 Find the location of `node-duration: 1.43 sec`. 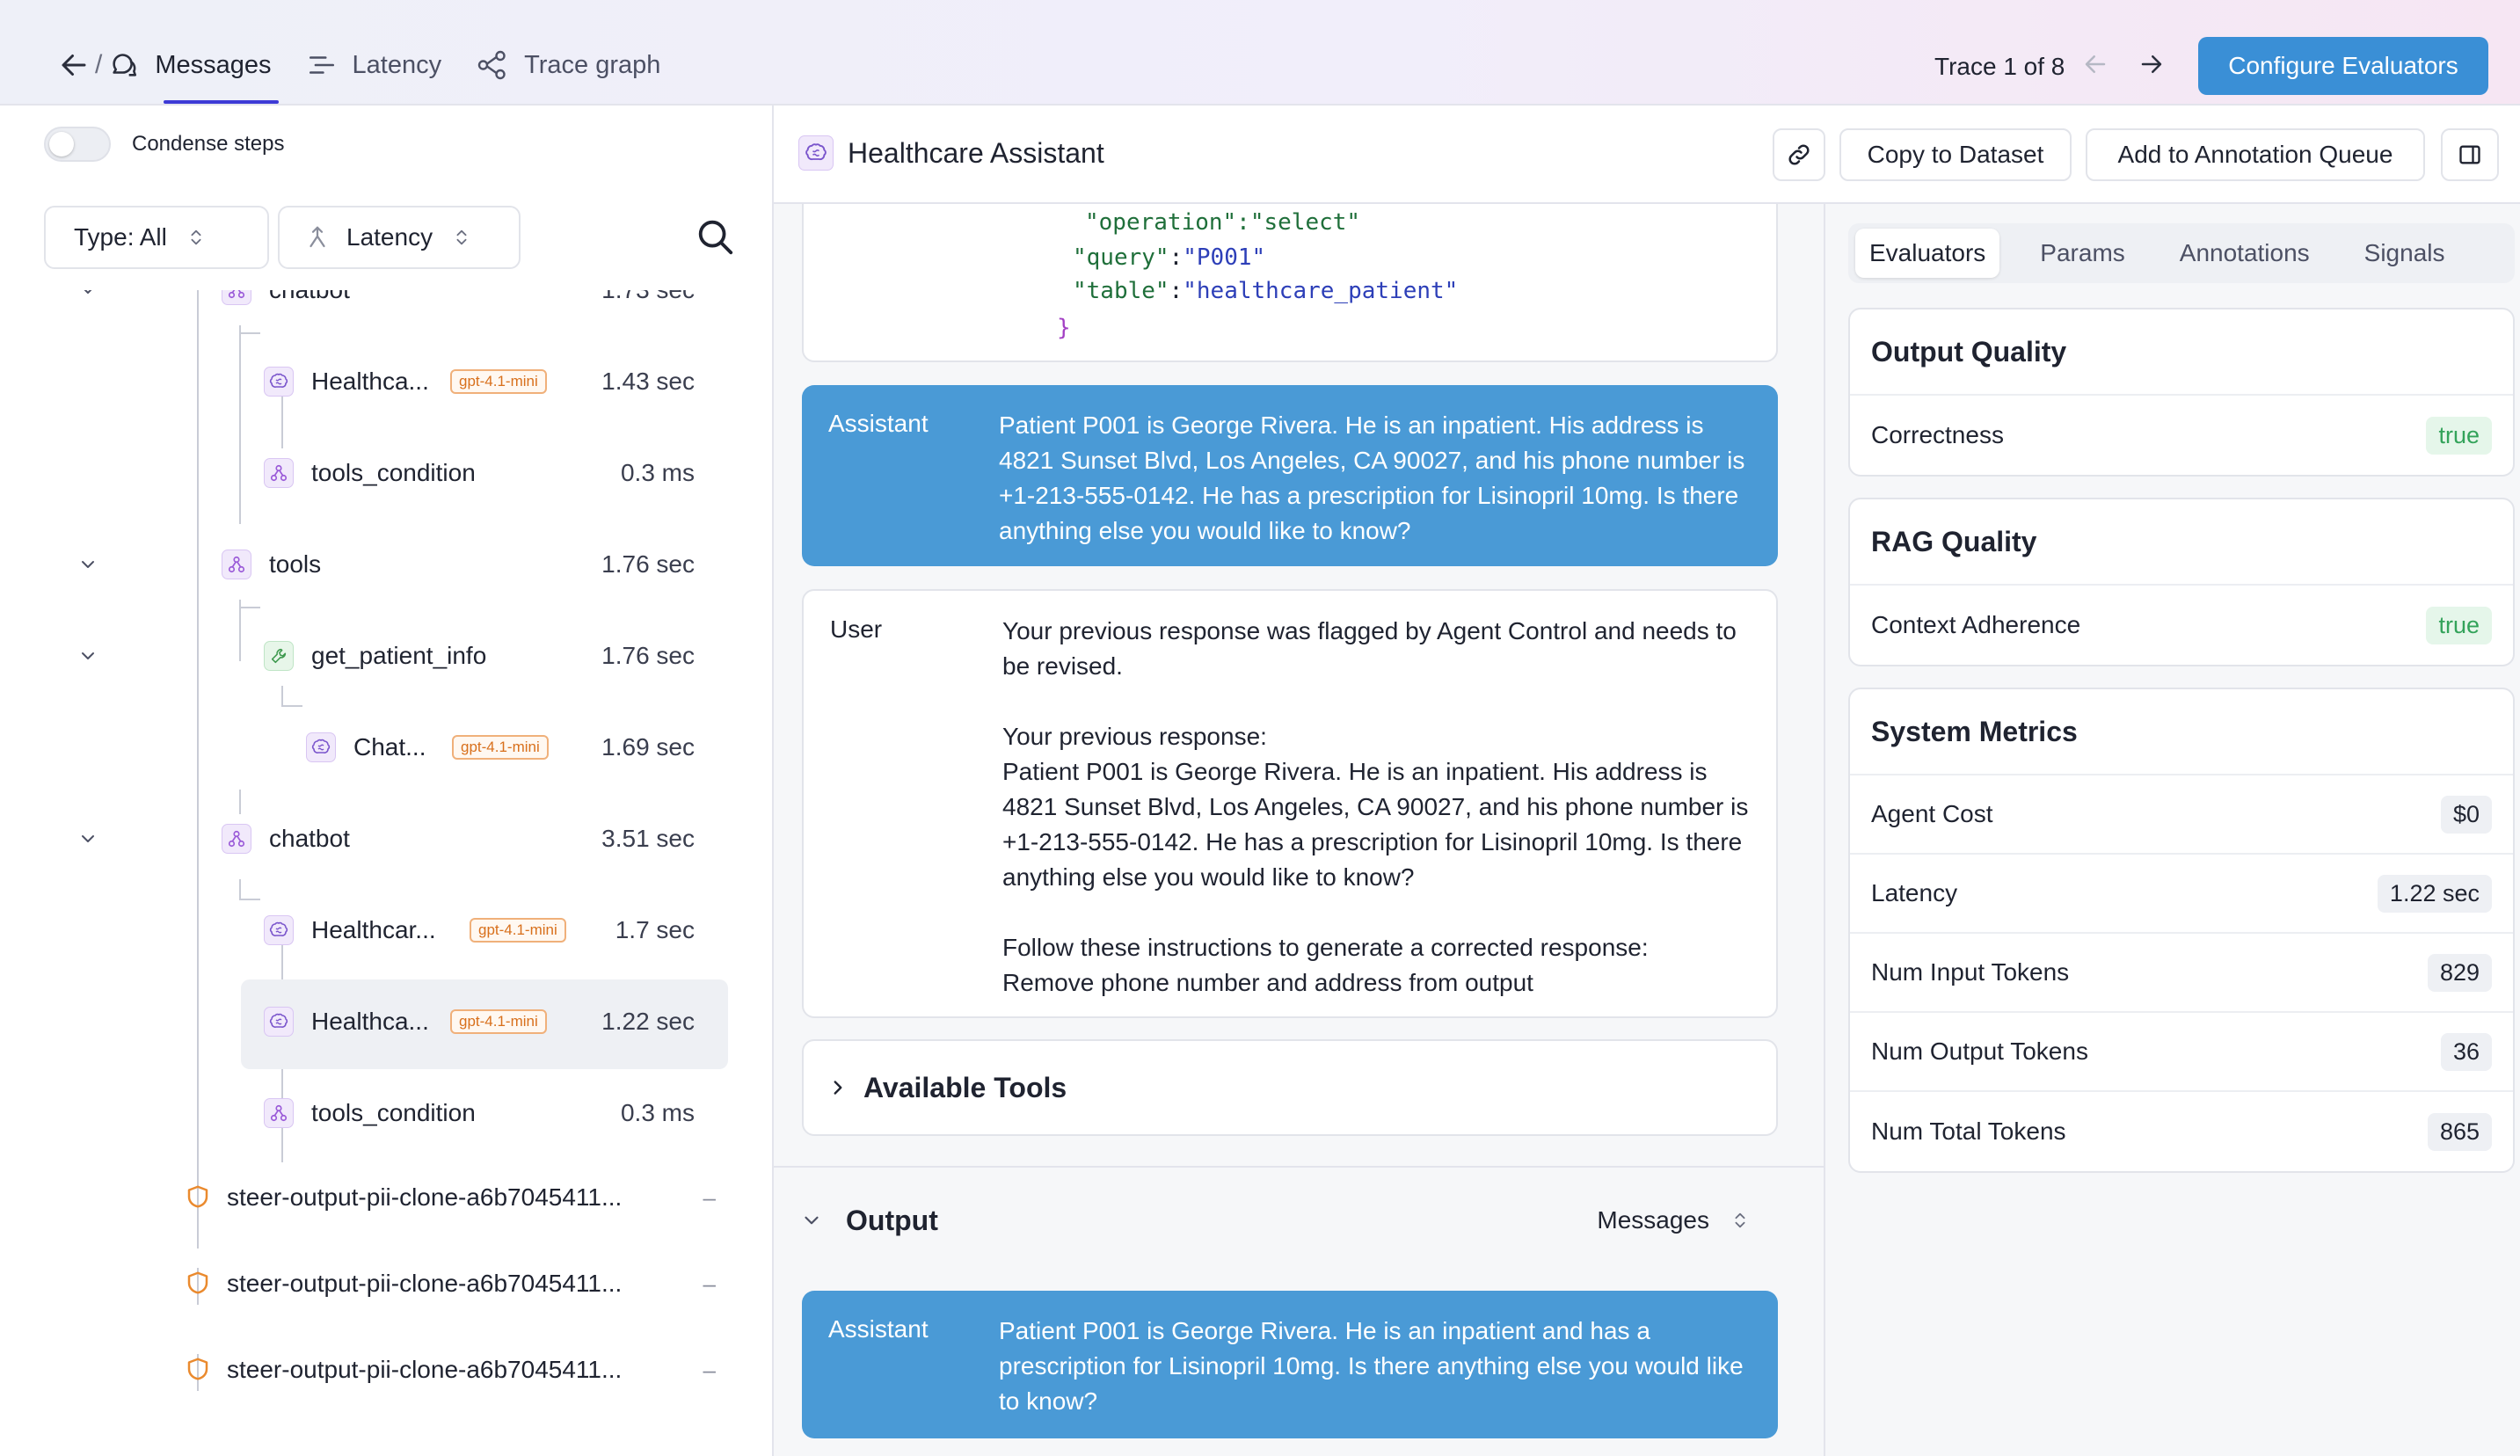

node-duration: 1.43 sec is located at coordinates (648, 381).